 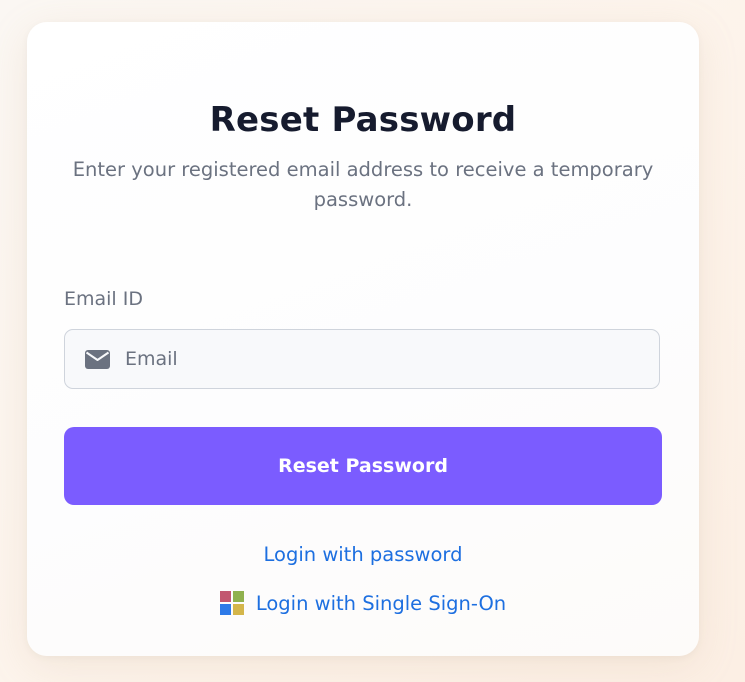 What do you see at coordinates (385, 359) in the screenshot?
I see `email-input` at bounding box center [385, 359].